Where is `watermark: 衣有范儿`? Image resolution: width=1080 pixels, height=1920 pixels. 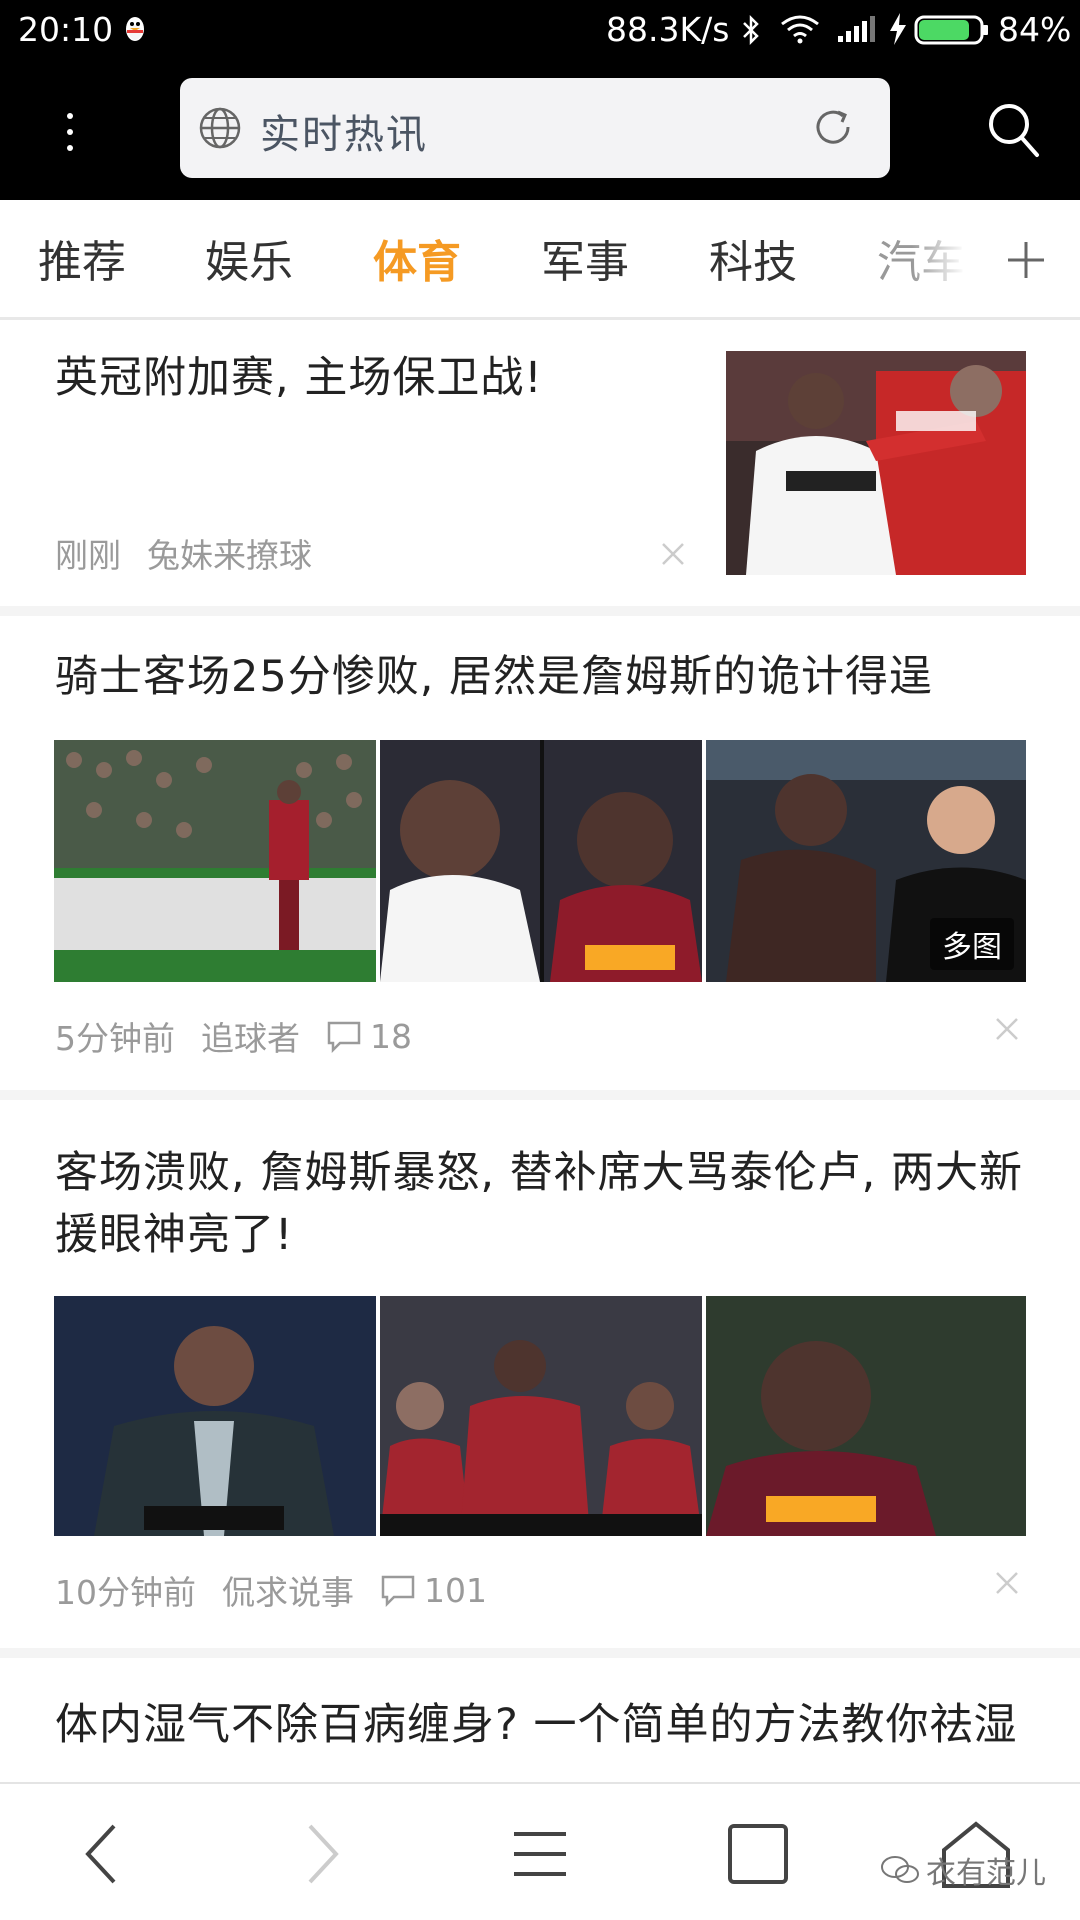
watermark: 衣有范儿 is located at coordinates (963, 1870).